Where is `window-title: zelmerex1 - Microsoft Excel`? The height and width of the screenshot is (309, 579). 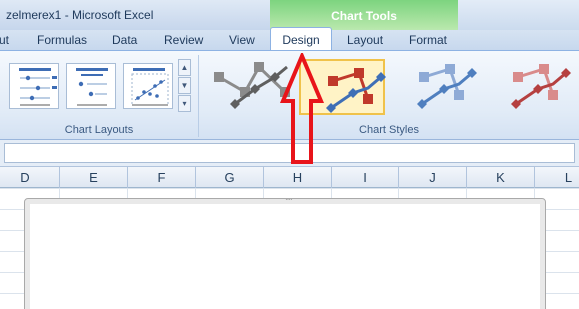
window-title: zelmerex1 - Microsoft Excel is located at coordinates (80, 15).